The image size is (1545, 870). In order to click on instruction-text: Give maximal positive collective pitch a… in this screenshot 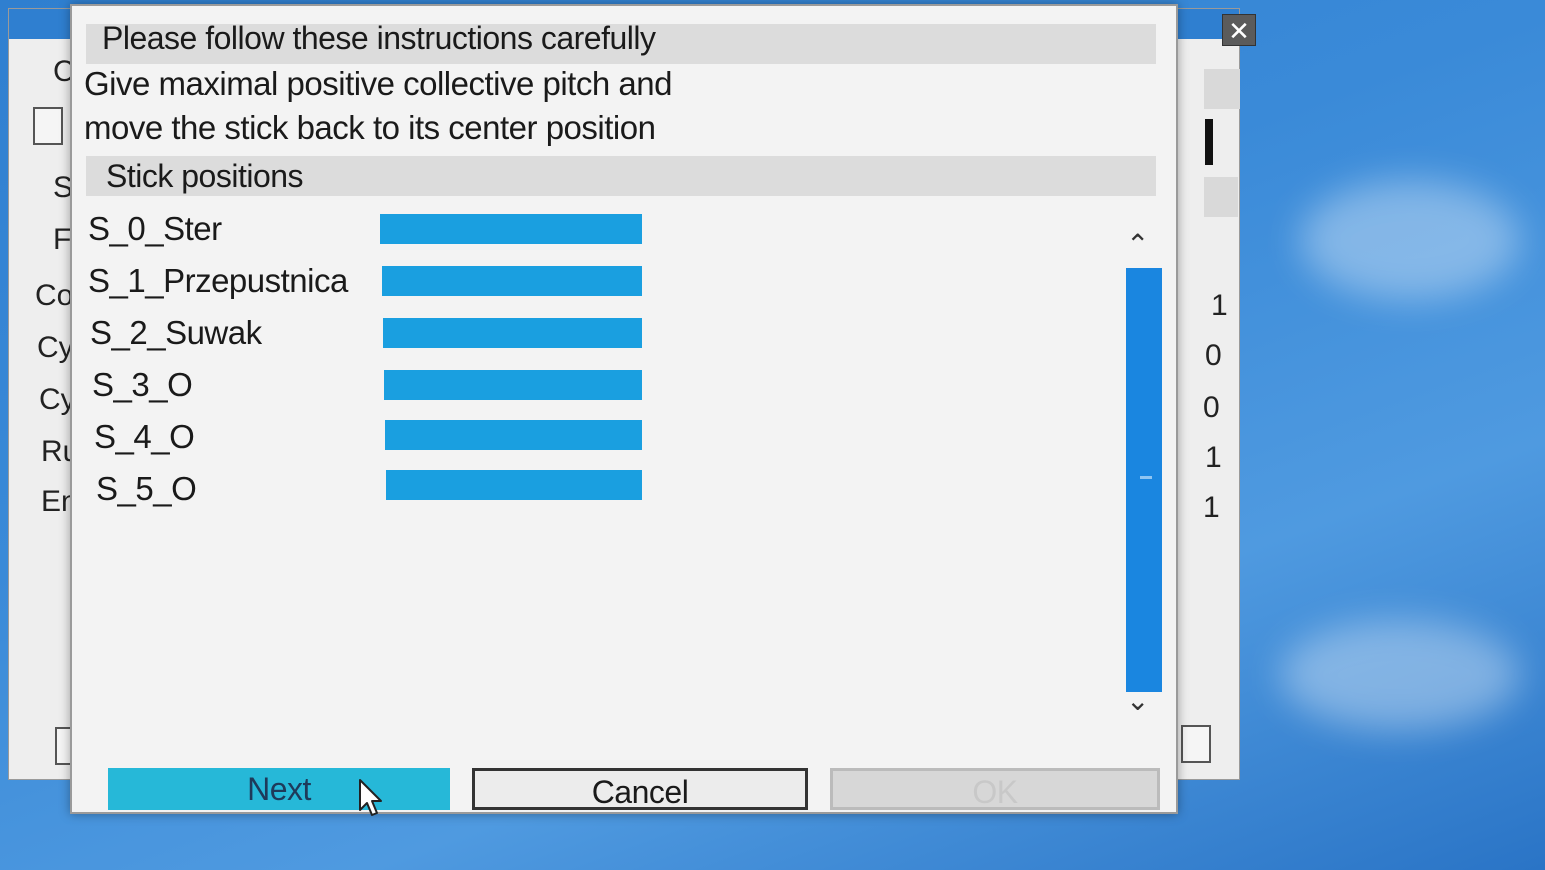, I will do `click(378, 106)`.